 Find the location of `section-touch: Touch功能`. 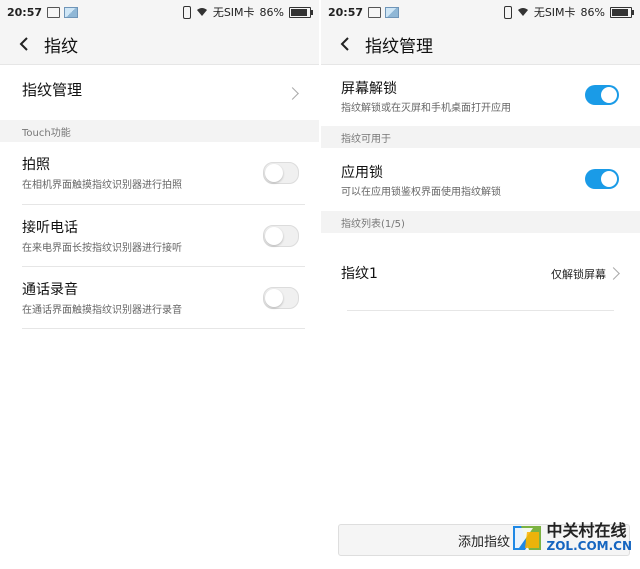

section-touch: Touch功能 is located at coordinates (159, 131).